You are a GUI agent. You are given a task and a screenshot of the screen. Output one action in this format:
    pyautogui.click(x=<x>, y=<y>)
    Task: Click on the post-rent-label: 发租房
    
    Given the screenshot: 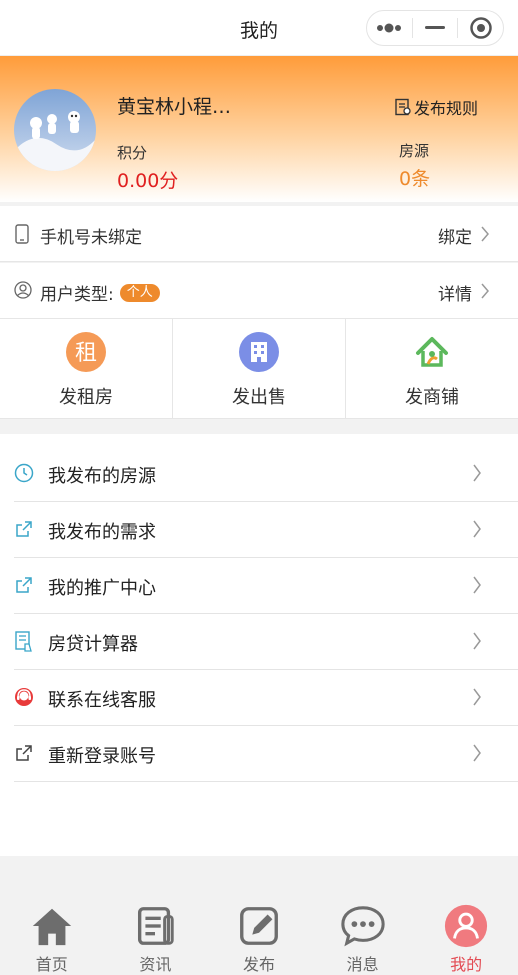 What is the action you would take?
    pyautogui.click(x=86, y=397)
    